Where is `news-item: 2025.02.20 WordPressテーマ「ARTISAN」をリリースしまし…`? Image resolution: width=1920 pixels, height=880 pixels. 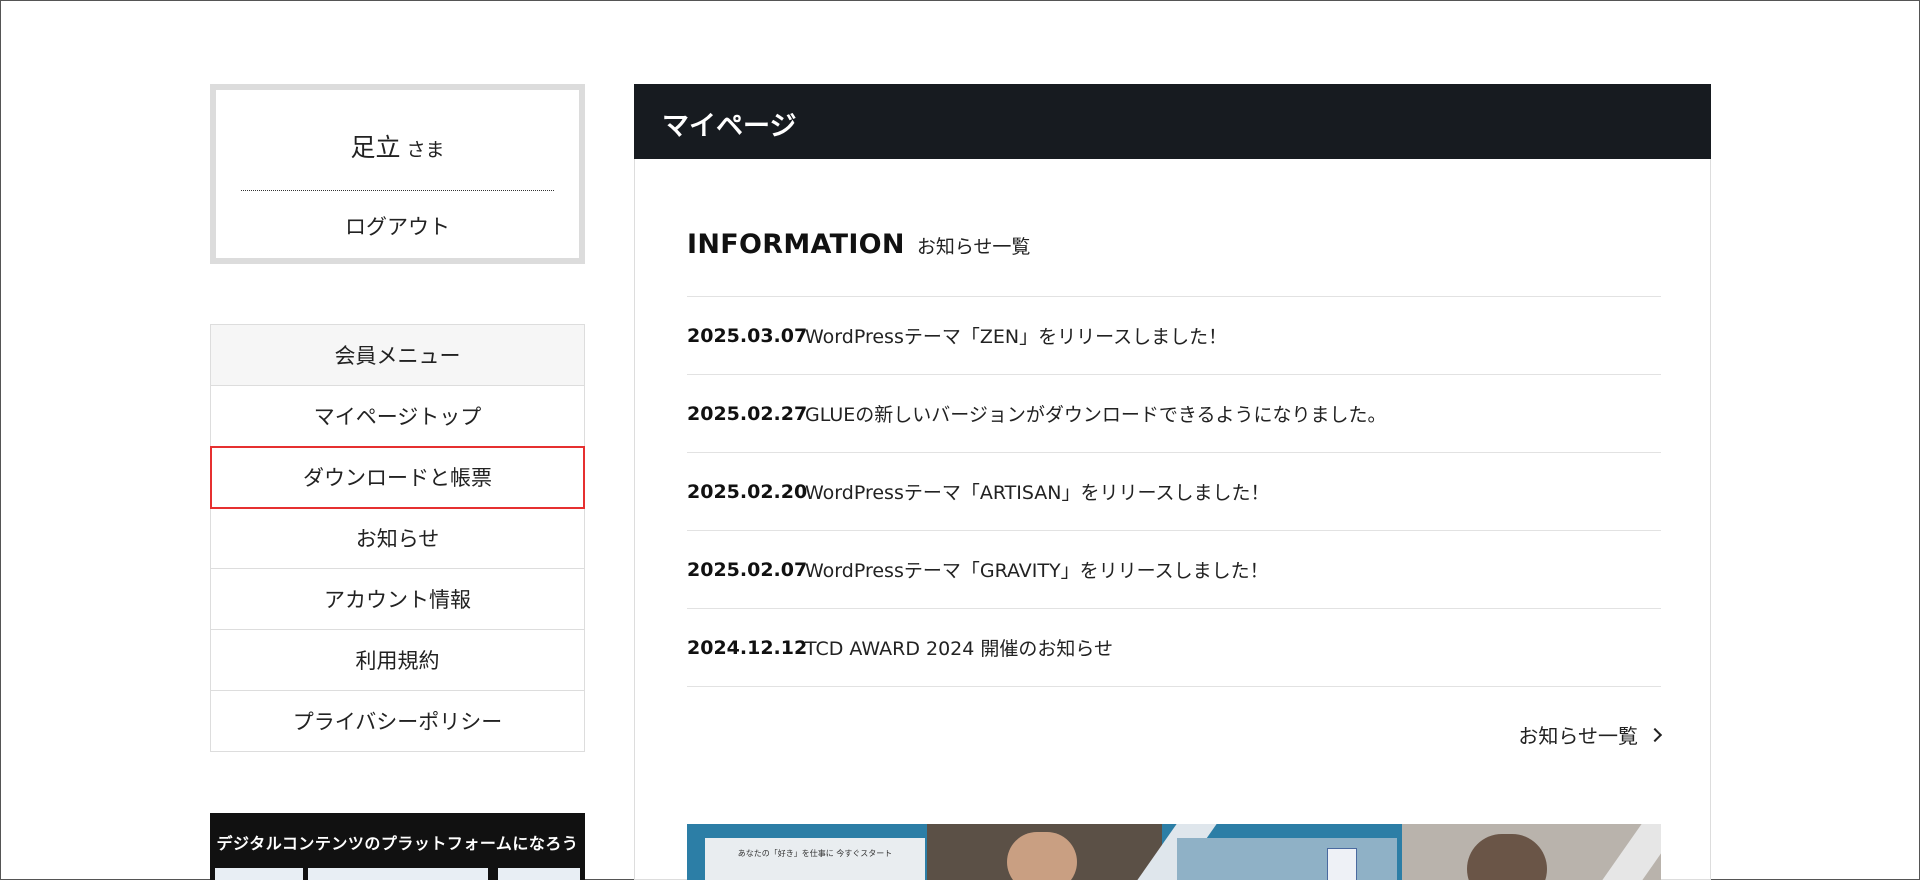 news-item: 2025.02.20 WordPressテーマ「ARTISAN」をリリースしまし… is located at coordinates (1174, 492).